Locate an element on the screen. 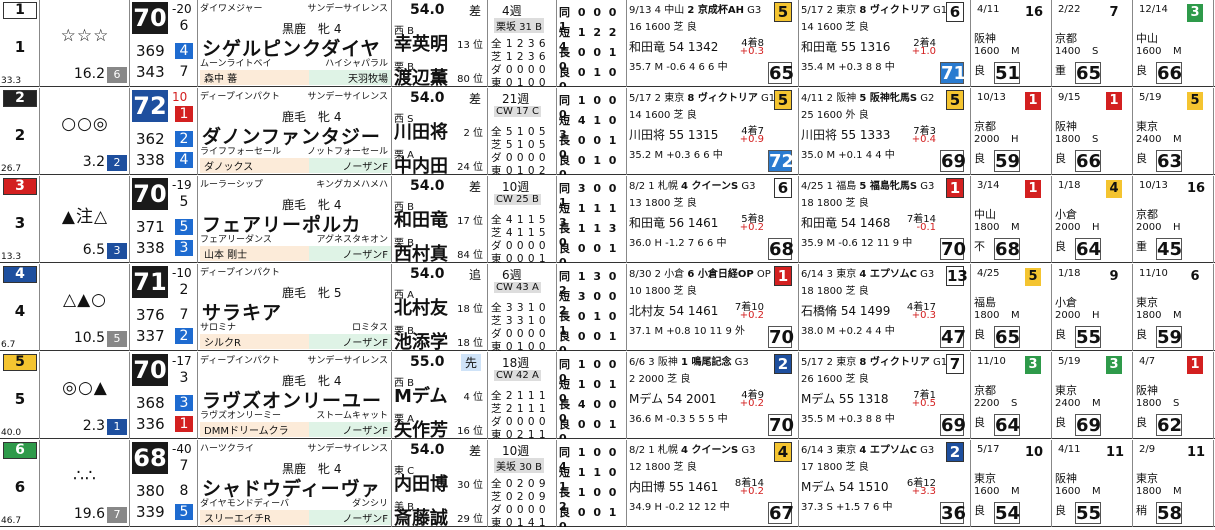 This screenshot has width=1215, height=530. race-venue: 東京 is located at coordinates (985, 478).